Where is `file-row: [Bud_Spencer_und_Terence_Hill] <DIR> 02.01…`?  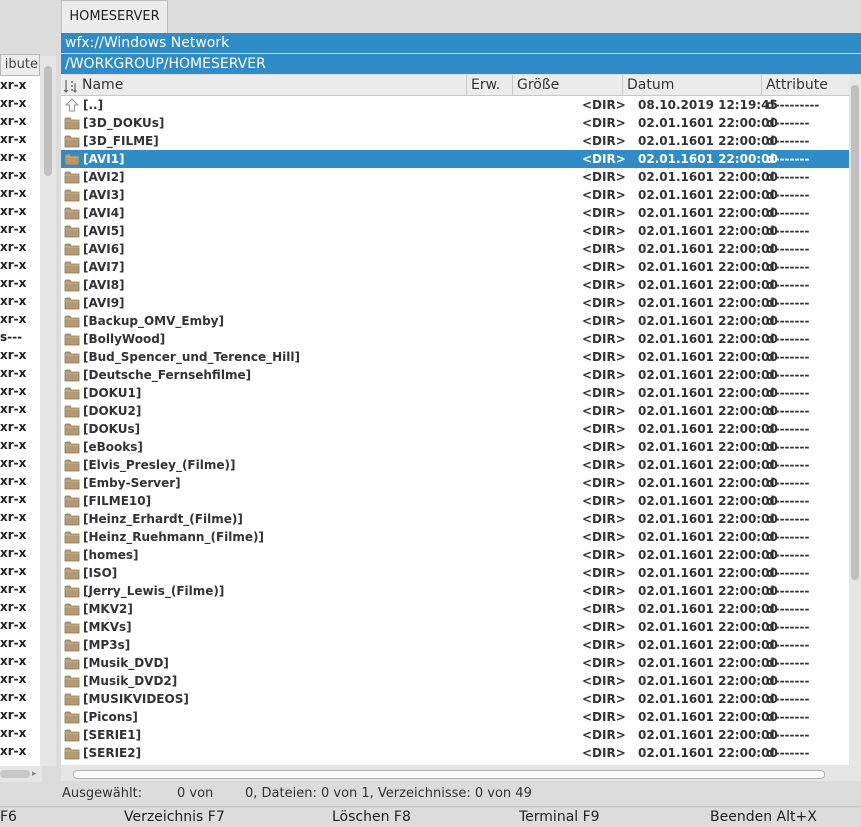
file-row: [Bud_Spencer_und_Terence_Hill] <DIR> 02.01… is located at coordinates (455, 357).